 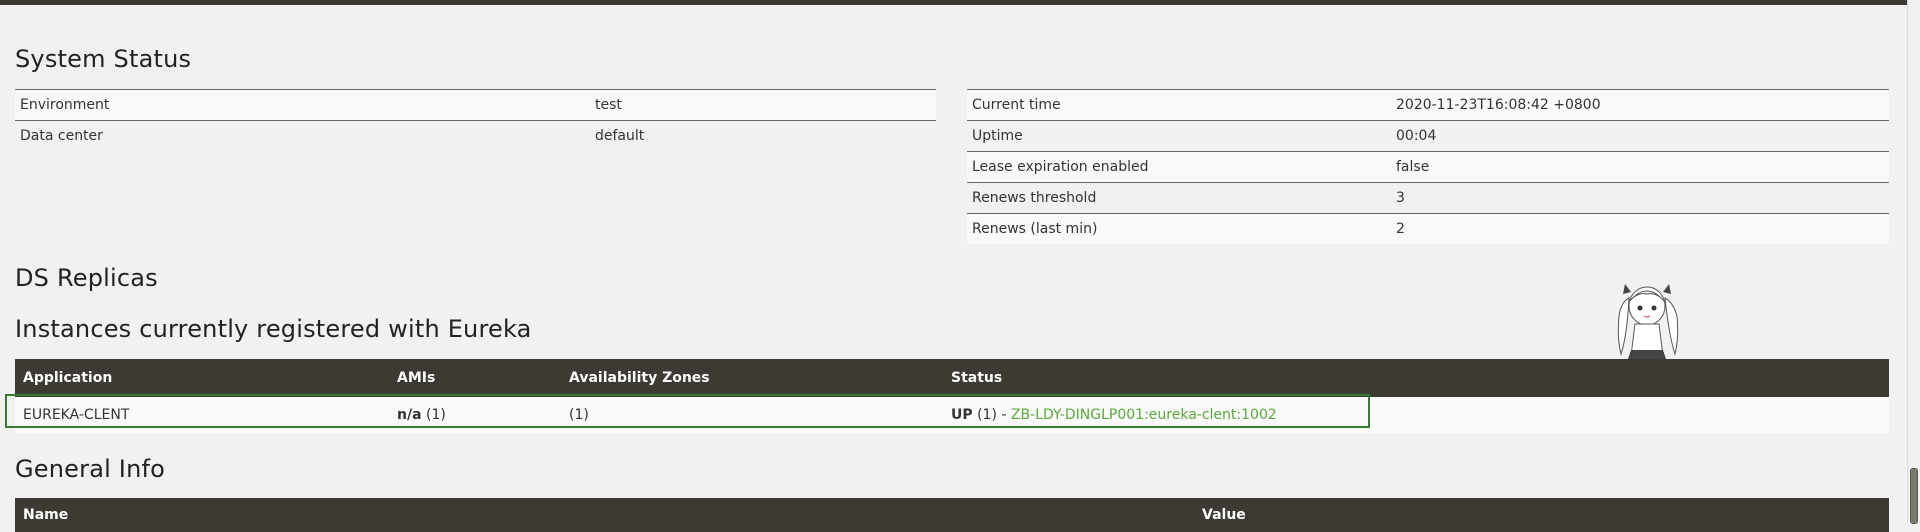 I want to click on vertical-scrollbar, so click(x=1913, y=262).